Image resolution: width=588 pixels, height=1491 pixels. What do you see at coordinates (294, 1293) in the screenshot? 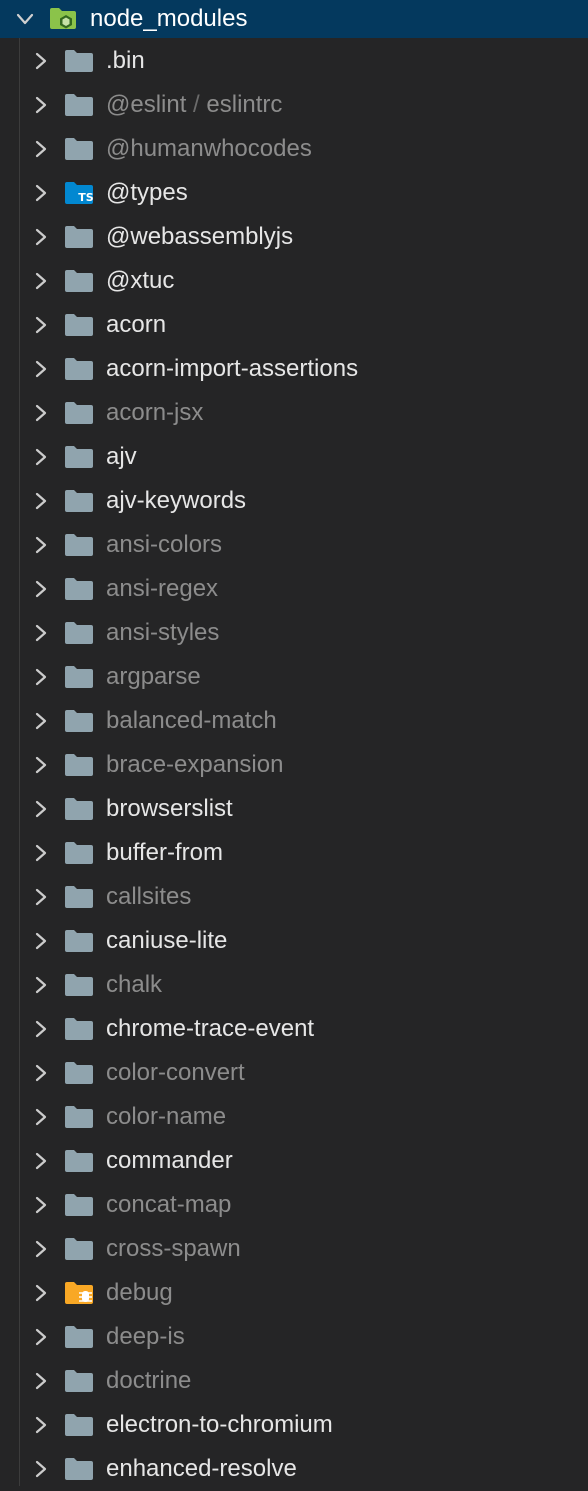
I see `tree-item-debug: debug` at bounding box center [294, 1293].